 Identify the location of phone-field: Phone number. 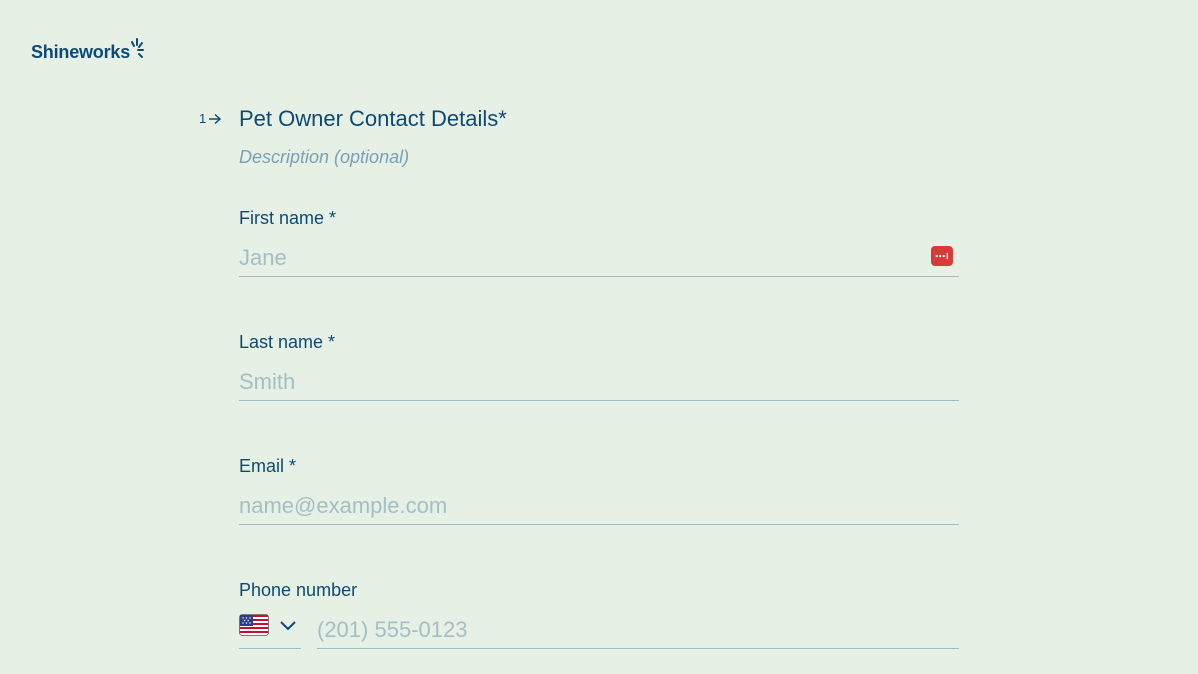
(599, 613).